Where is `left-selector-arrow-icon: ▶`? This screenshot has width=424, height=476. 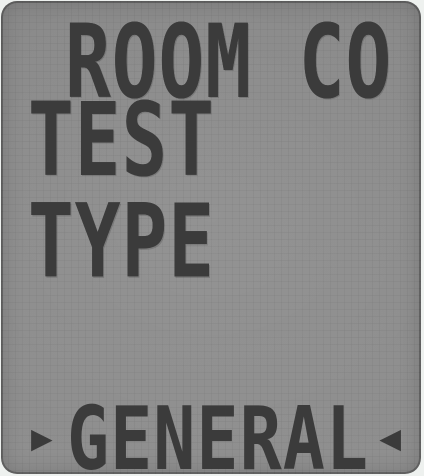
left-selector-arrow-icon: ▶ is located at coordinates (42, 438).